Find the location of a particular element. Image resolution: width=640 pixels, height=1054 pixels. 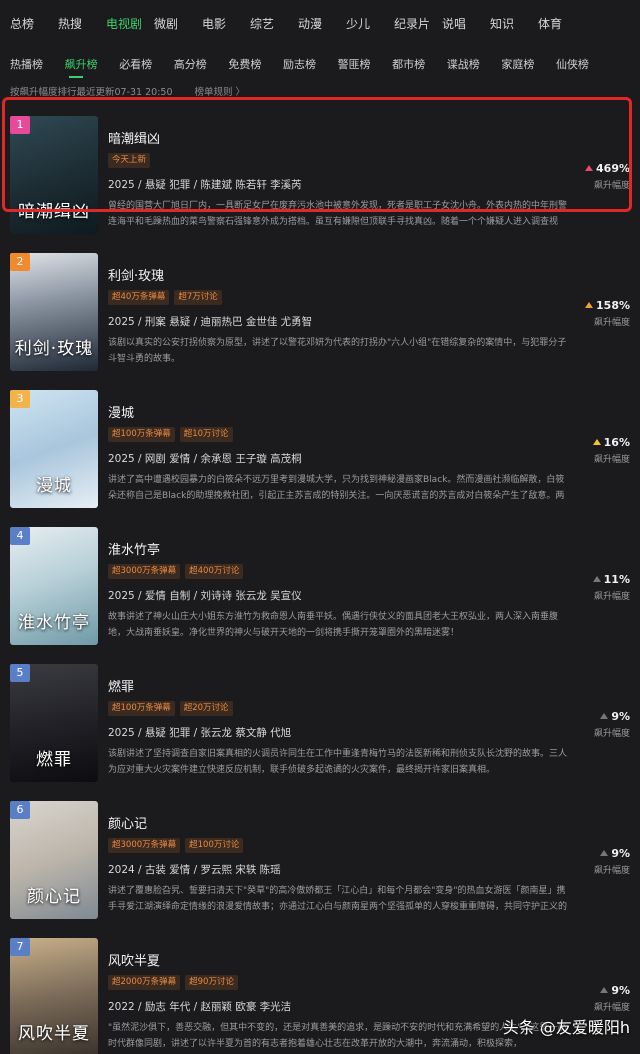

rise-stat: 158% 飙升幅度 is located at coordinates (604, 313).